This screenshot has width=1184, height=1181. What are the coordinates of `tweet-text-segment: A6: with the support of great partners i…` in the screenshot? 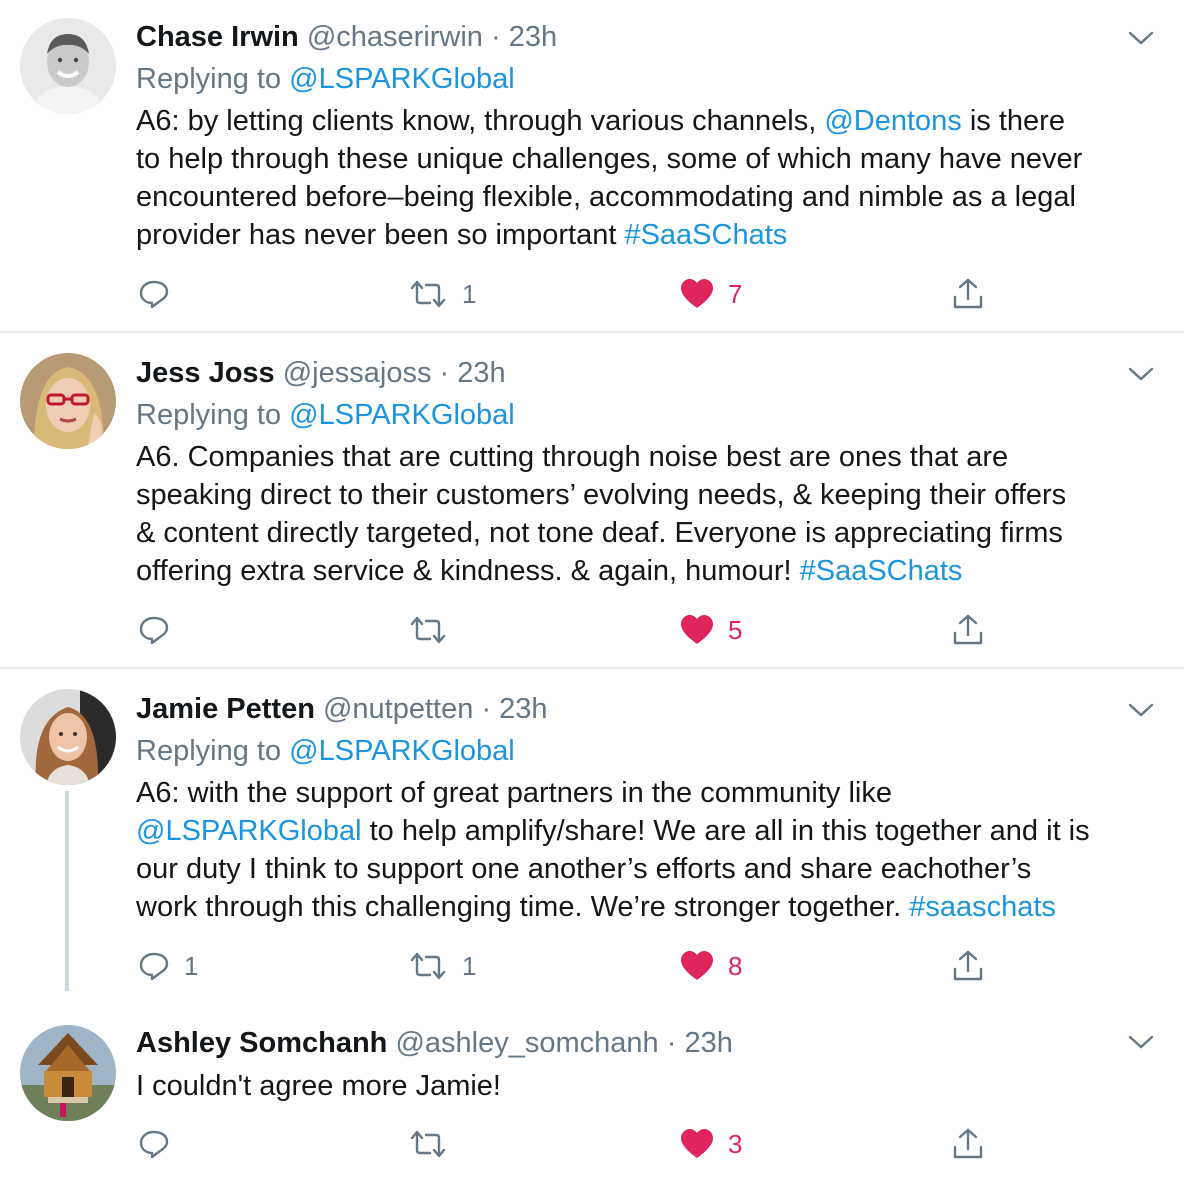 It's located at (514, 793).